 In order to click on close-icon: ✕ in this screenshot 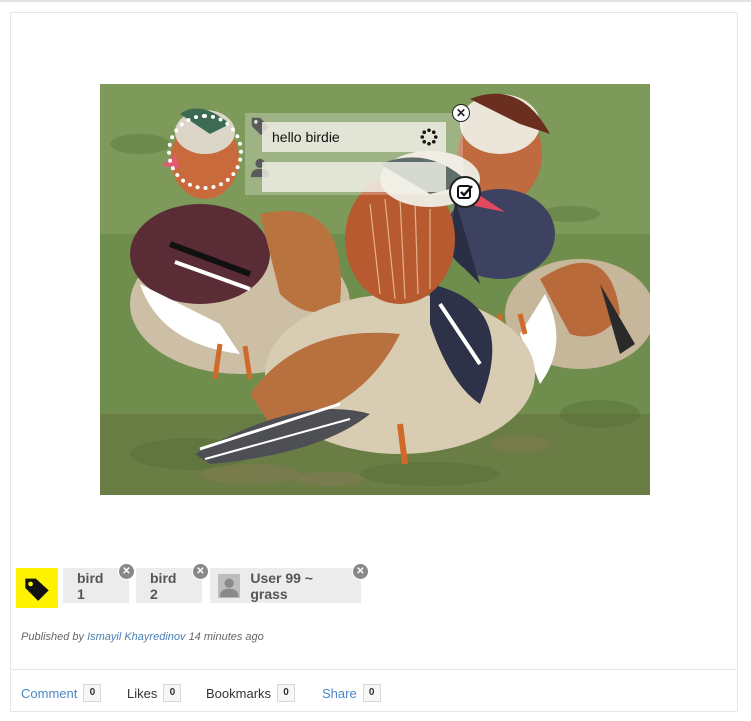, I will do `click(461, 113)`.